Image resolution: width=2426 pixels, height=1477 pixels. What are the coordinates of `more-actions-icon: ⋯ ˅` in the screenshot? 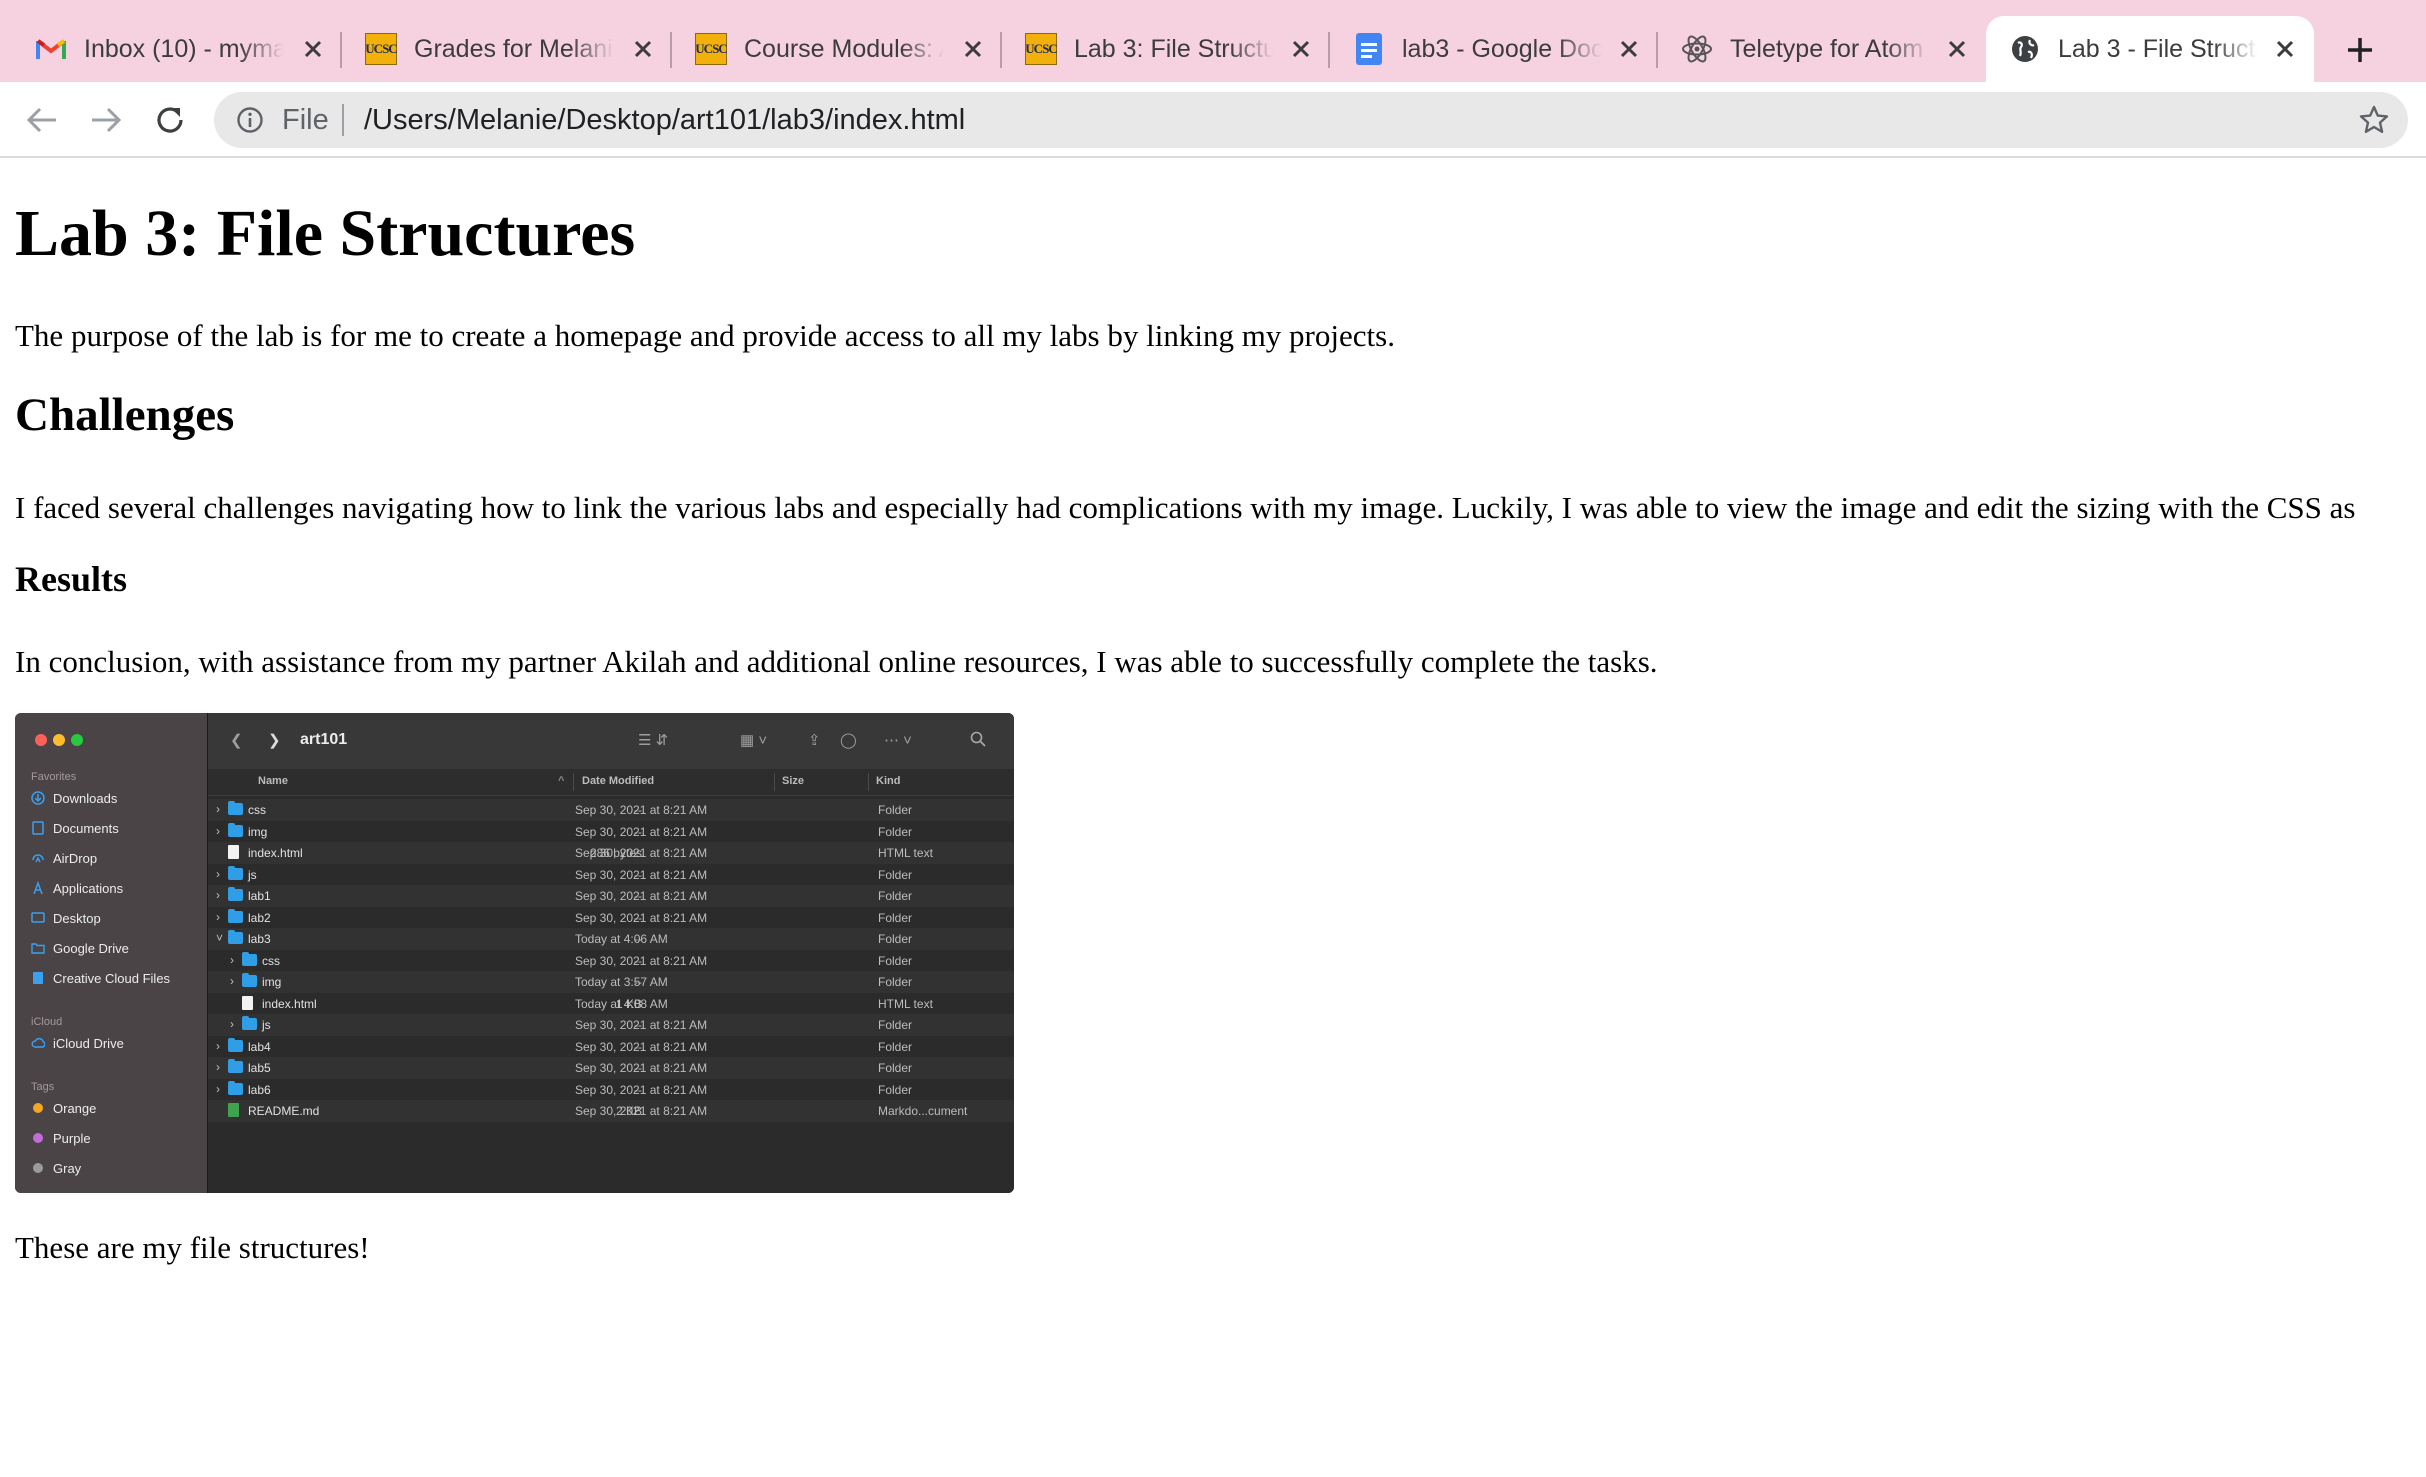 It's located at (898, 740).